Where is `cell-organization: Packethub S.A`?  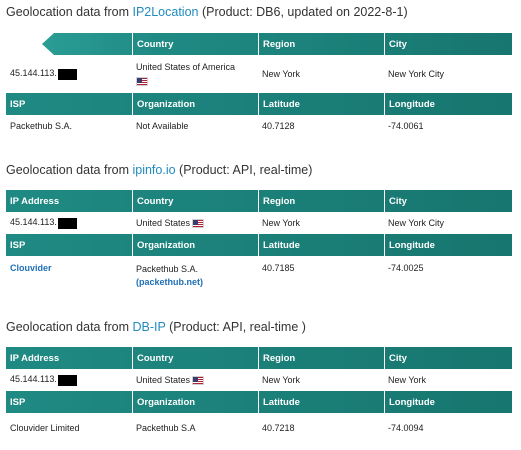
cell-organization: Packethub S.A is located at coordinates (195, 428).